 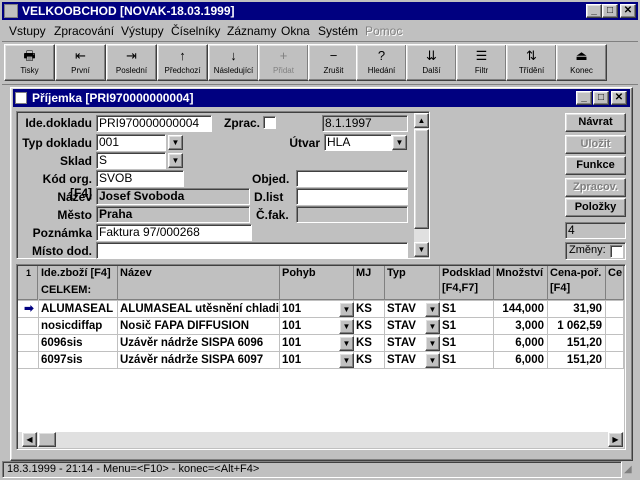 I want to click on grid-cell-r3-c6: 6,000, so click(x=521, y=360).